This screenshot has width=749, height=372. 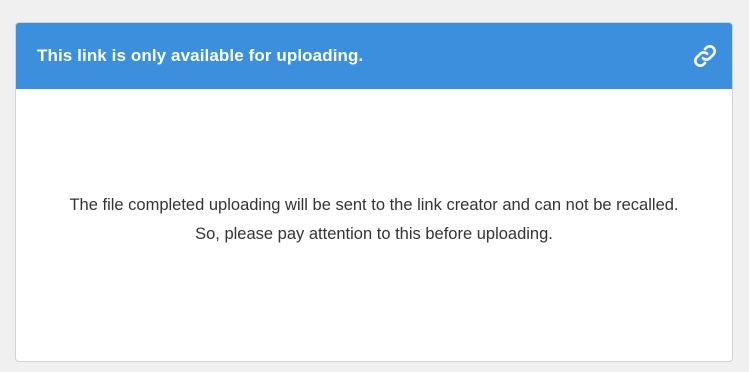 What do you see at coordinates (705, 56) in the screenshot?
I see `link-icon` at bounding box center [705, 56].